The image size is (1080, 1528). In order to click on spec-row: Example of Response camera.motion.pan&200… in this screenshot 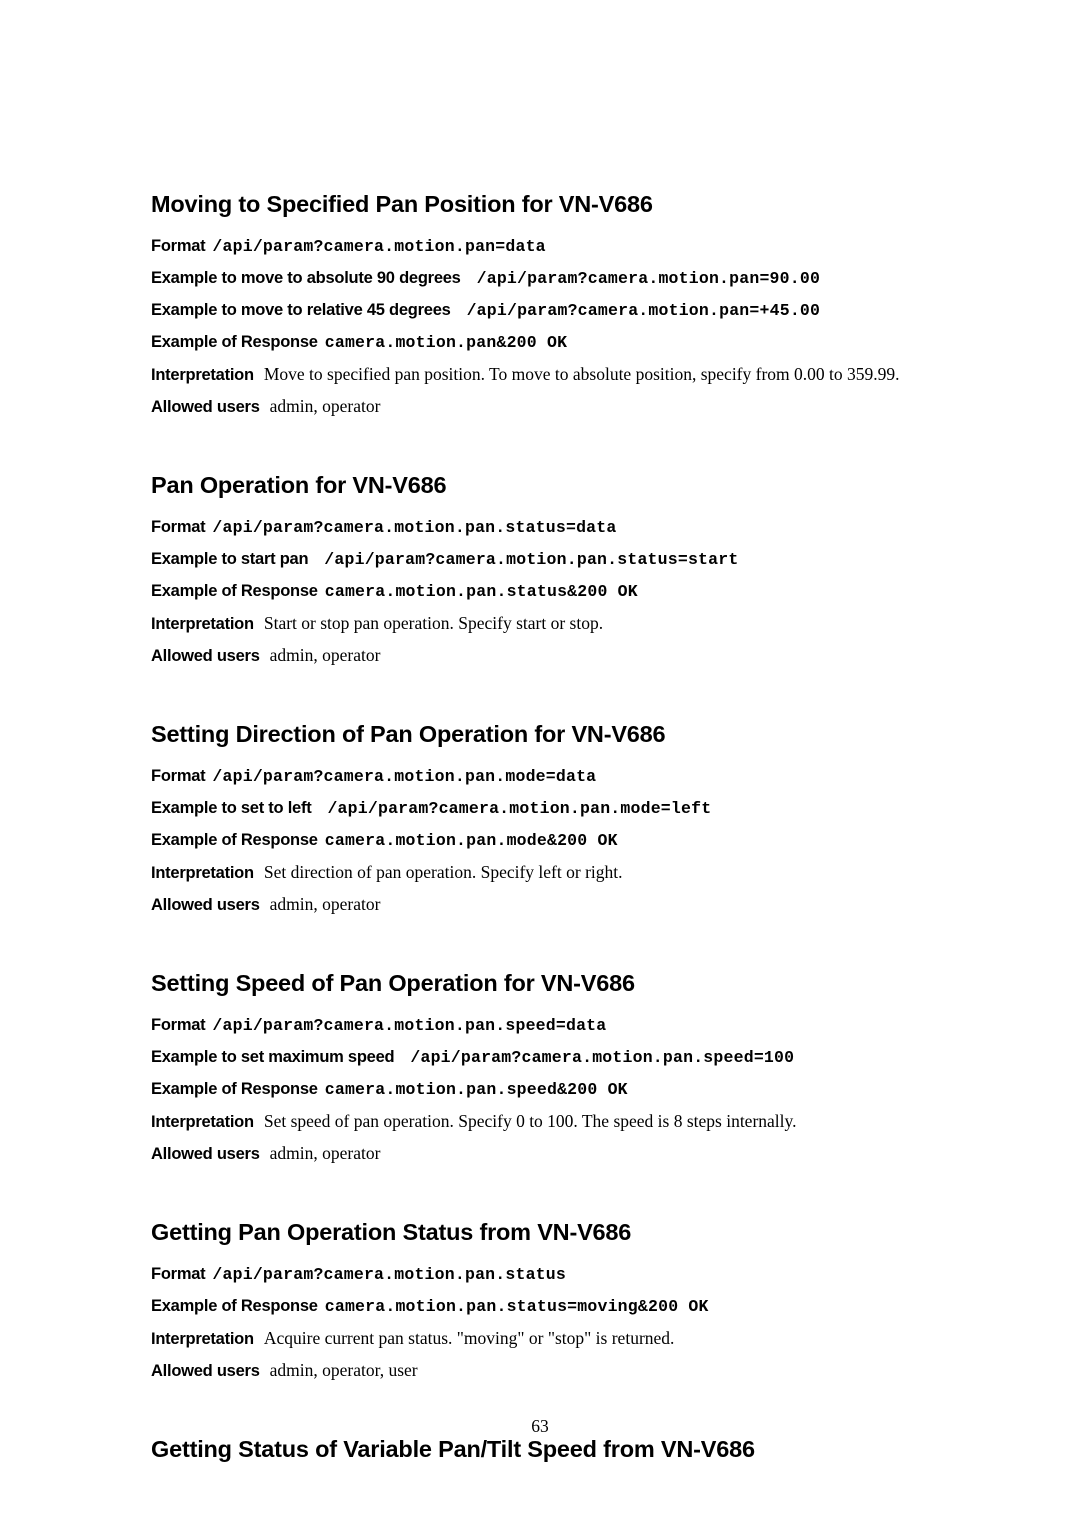, I will do `click(540, 342)`.